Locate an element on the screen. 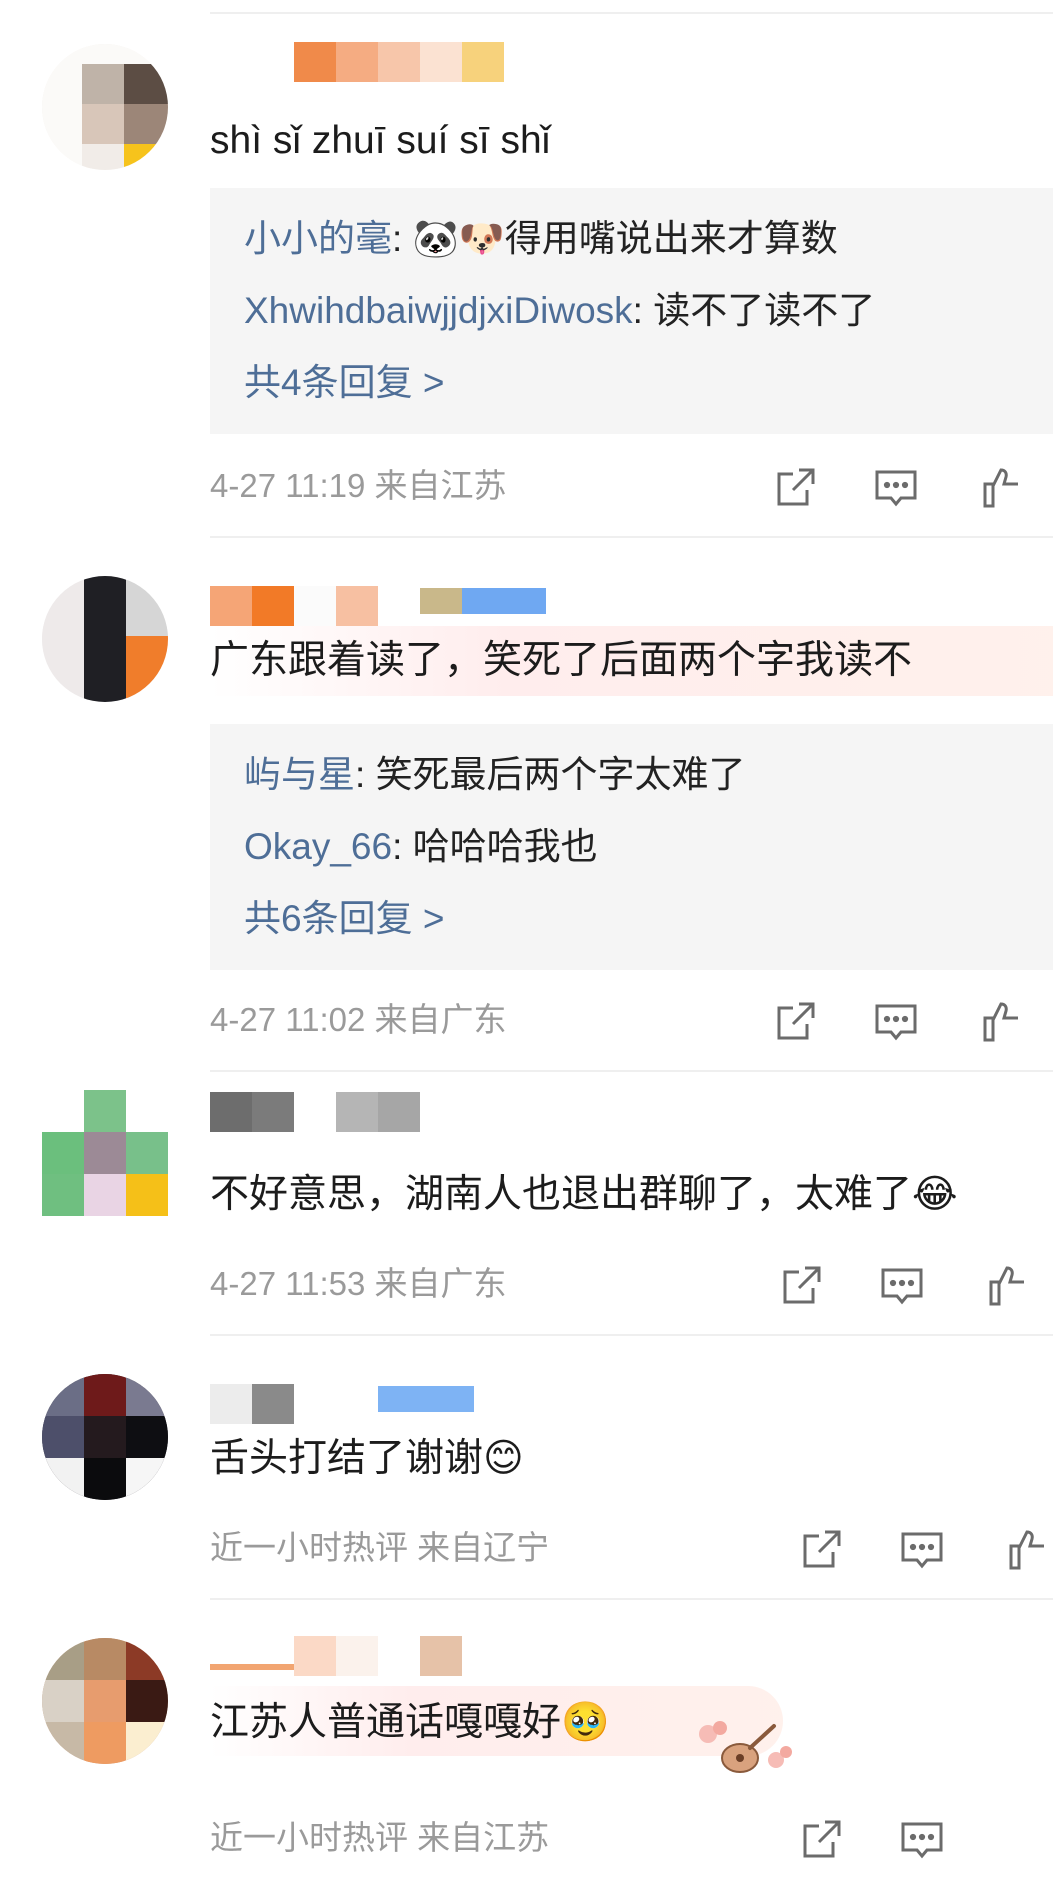 Image resolution: width=1053 pixels, height=1885 pixels. comment-text: 江苏人普通话嘎嘎好🥹 is located at coordinates (410, 1722).